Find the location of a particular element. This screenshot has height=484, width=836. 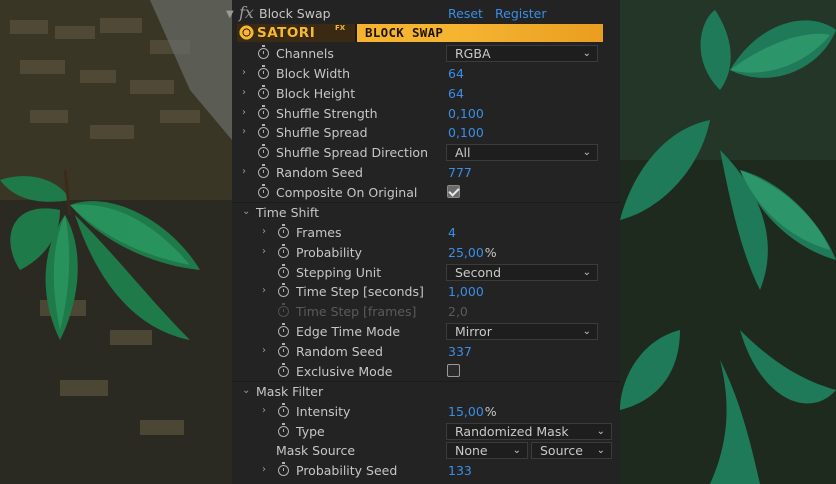

register-link: Register is located at coordinates (520, 13).